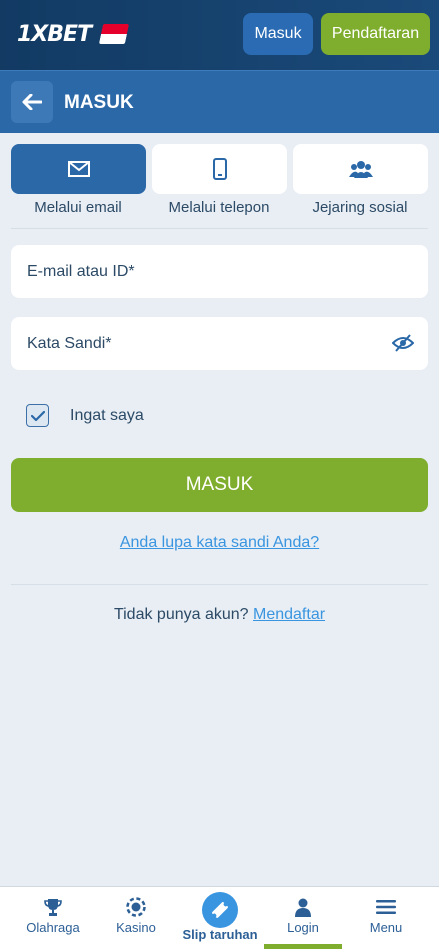 The image size is (439, 950). What do you see at coordinates (303, 927) in the screenshot?
I see `nav-login-label: Login` at bounding box center [303, 927].